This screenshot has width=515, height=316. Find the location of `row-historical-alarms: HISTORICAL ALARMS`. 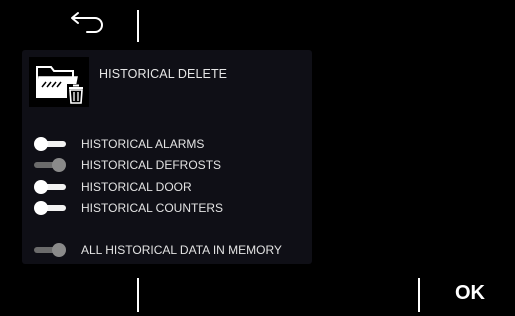

row-historical-alarms: HISTORICAL ALARMS is located at coordinates (118, 144).